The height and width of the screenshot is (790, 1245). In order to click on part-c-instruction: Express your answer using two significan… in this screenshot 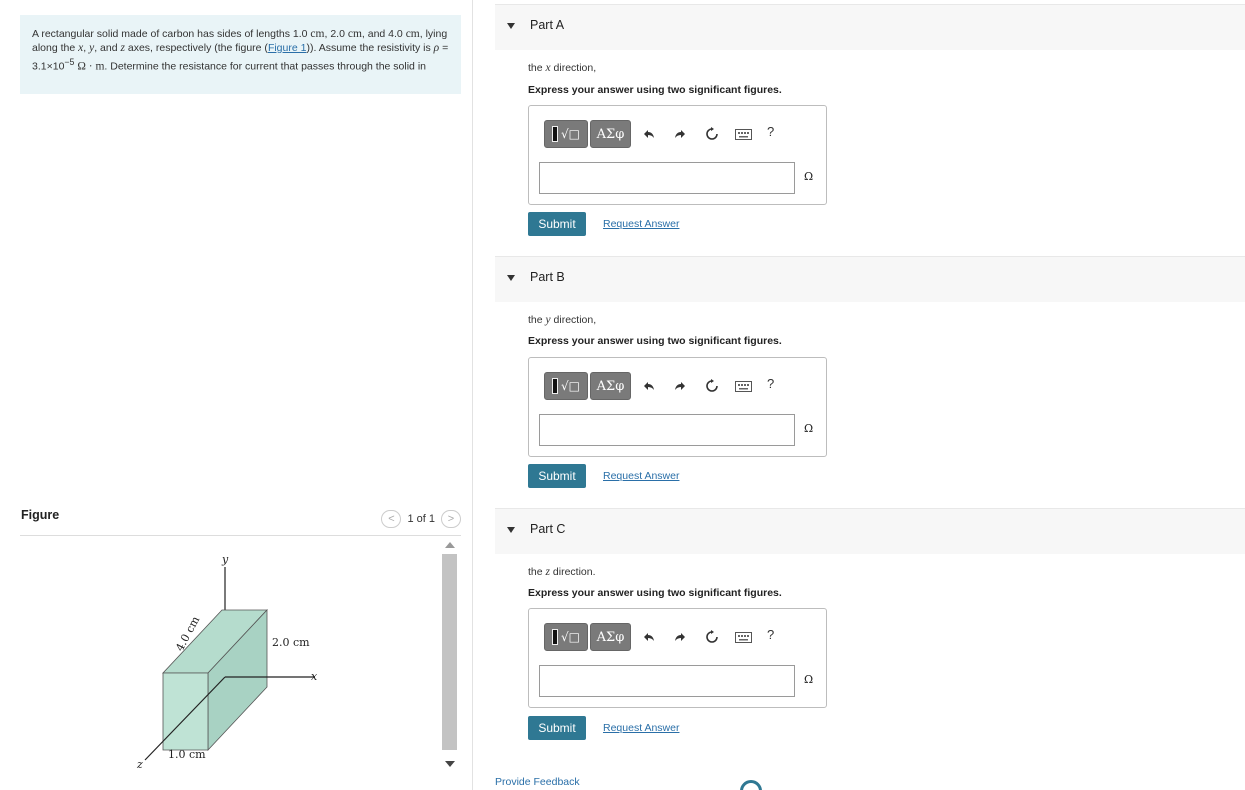, I will do `click(655, 593)`.